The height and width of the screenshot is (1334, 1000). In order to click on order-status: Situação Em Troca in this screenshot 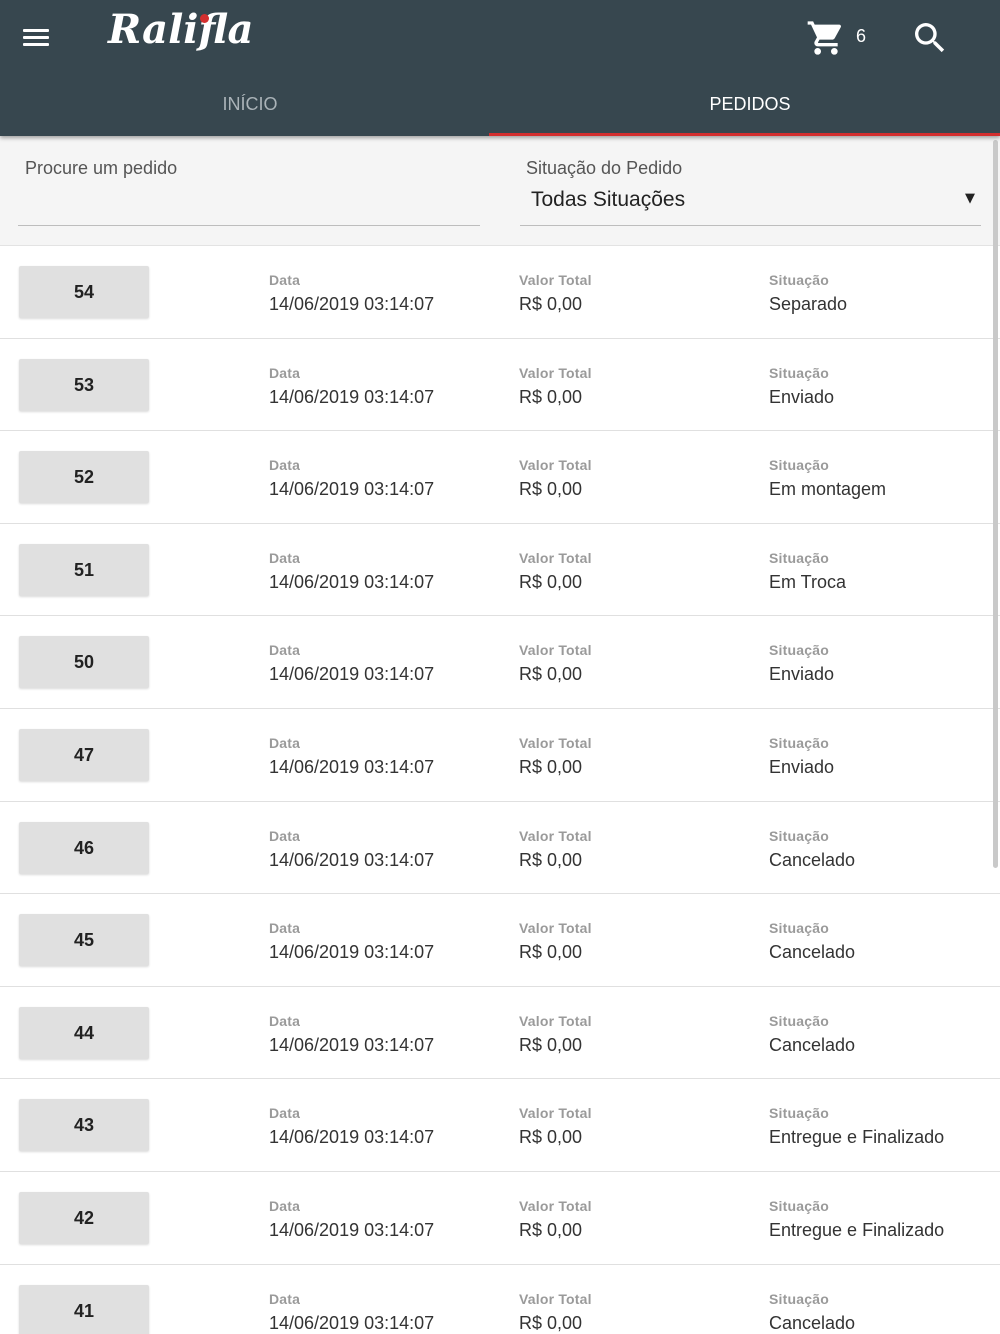, I will do `click(807, 572)`.